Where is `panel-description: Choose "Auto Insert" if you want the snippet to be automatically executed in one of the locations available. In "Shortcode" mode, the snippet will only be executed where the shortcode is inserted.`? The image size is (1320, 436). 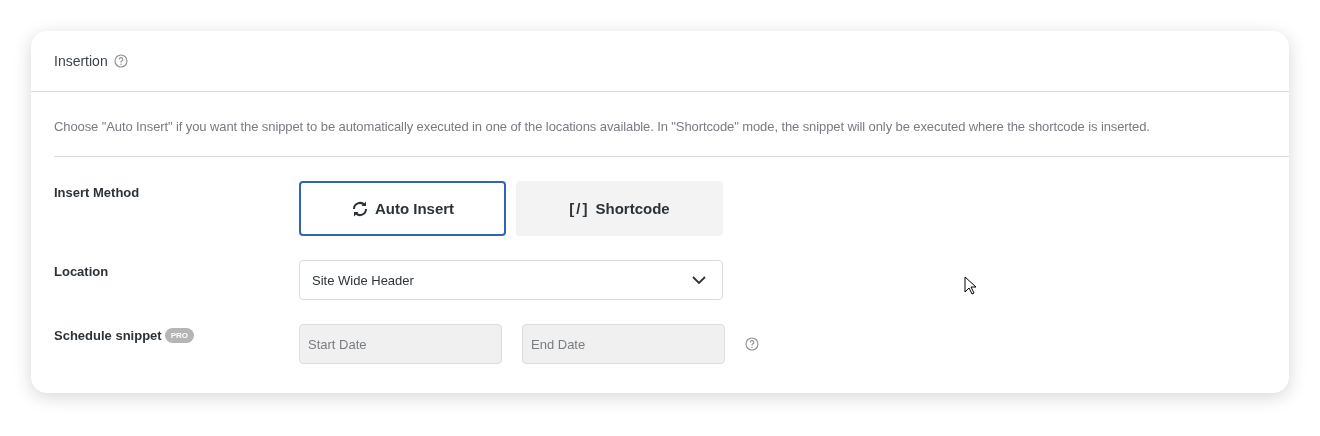 panel-description: Choose "Auto Insert" if you want the snippet to be automatically executed in one of the locations available. In "Shortcode" mode, the snippet will only be executed where the shortcode is inserted. is located at coordinates (671, 138).